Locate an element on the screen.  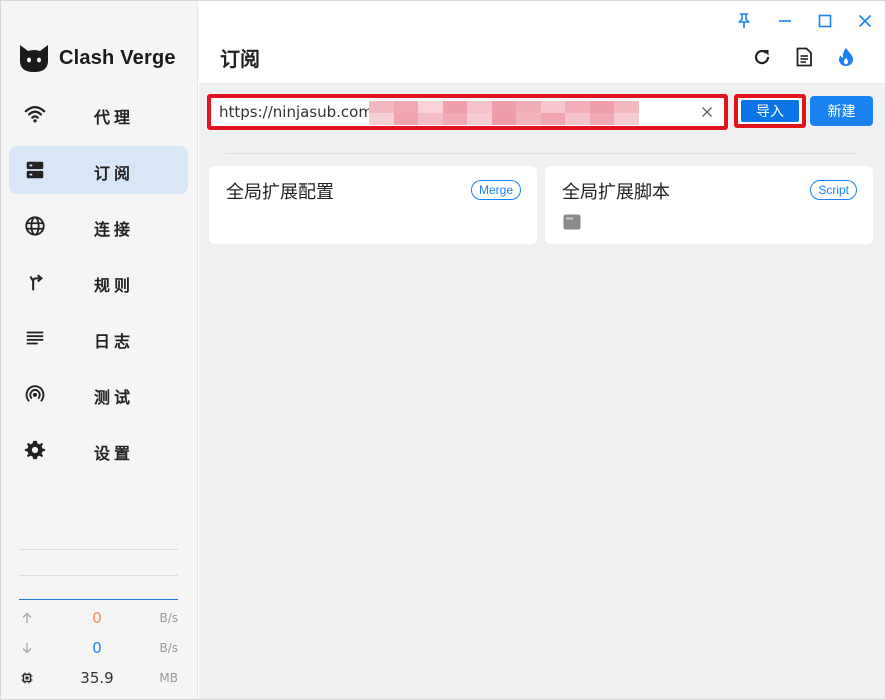
sidebar-item-label: 订阅 is located at coordinates (114, 173).